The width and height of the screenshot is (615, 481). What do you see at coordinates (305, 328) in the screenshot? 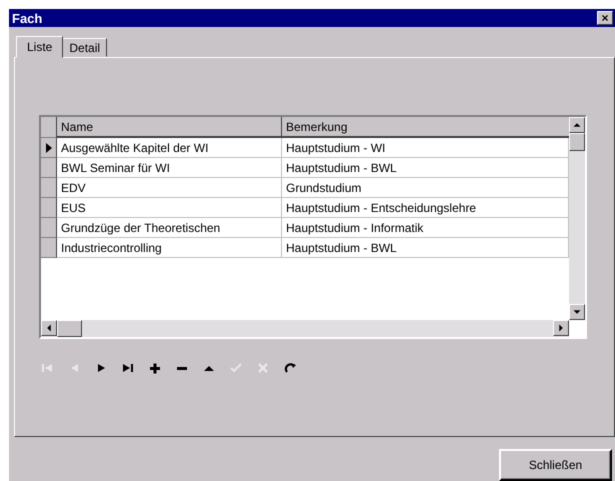
I see `horizontal-scrollbar` at bounding box center [305, 328].